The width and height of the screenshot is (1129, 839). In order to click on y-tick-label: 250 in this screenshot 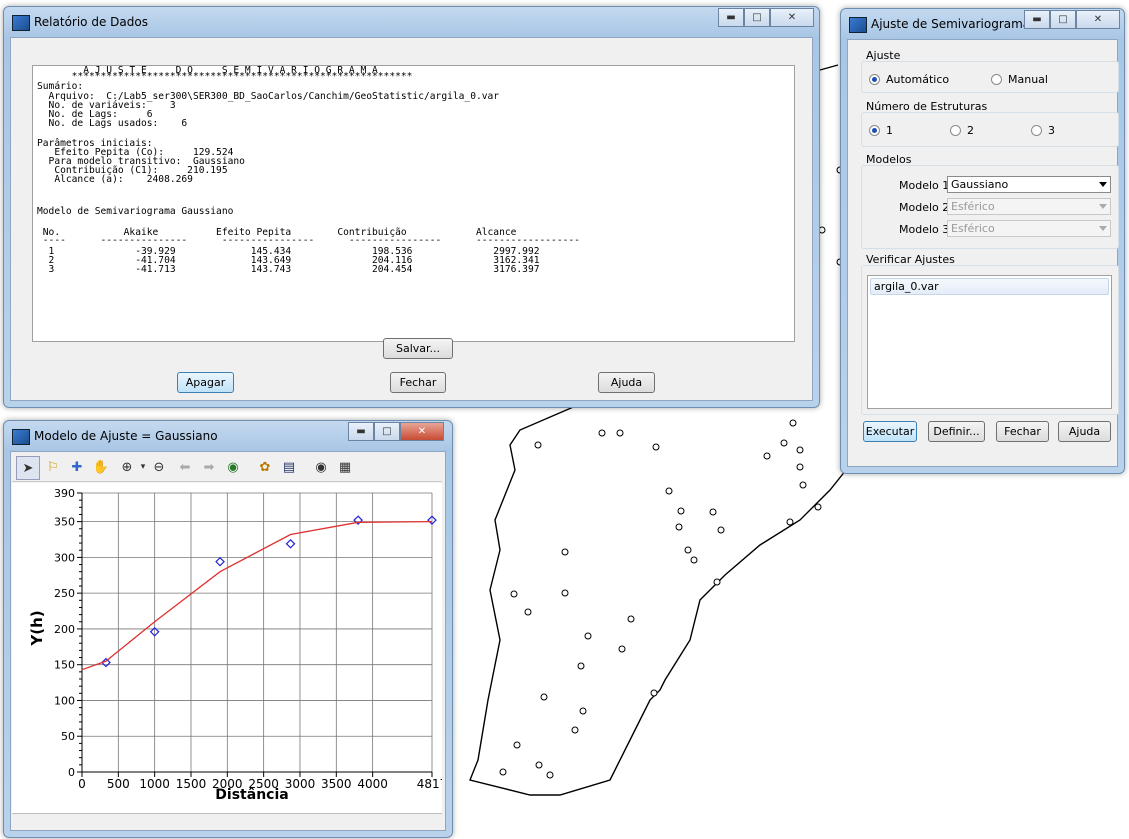, I will do `click(64, 593)`.